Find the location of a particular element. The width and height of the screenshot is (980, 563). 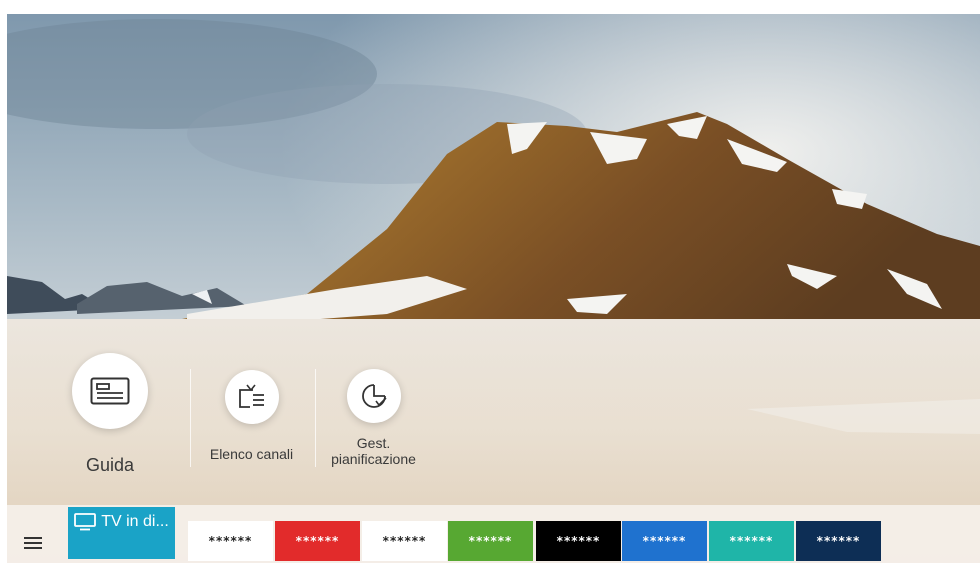

shortcut-label-line: Gest. is located at coordinates (373, 443).